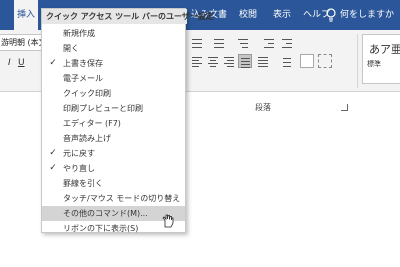 Image resolution: width=400 pixels, height=267 pixels. What do you see at coordinates (103, 108) in the screenshot?
I see `menu-item-label: 印刷プレビューと印刷` at bounding box center [103, 108].